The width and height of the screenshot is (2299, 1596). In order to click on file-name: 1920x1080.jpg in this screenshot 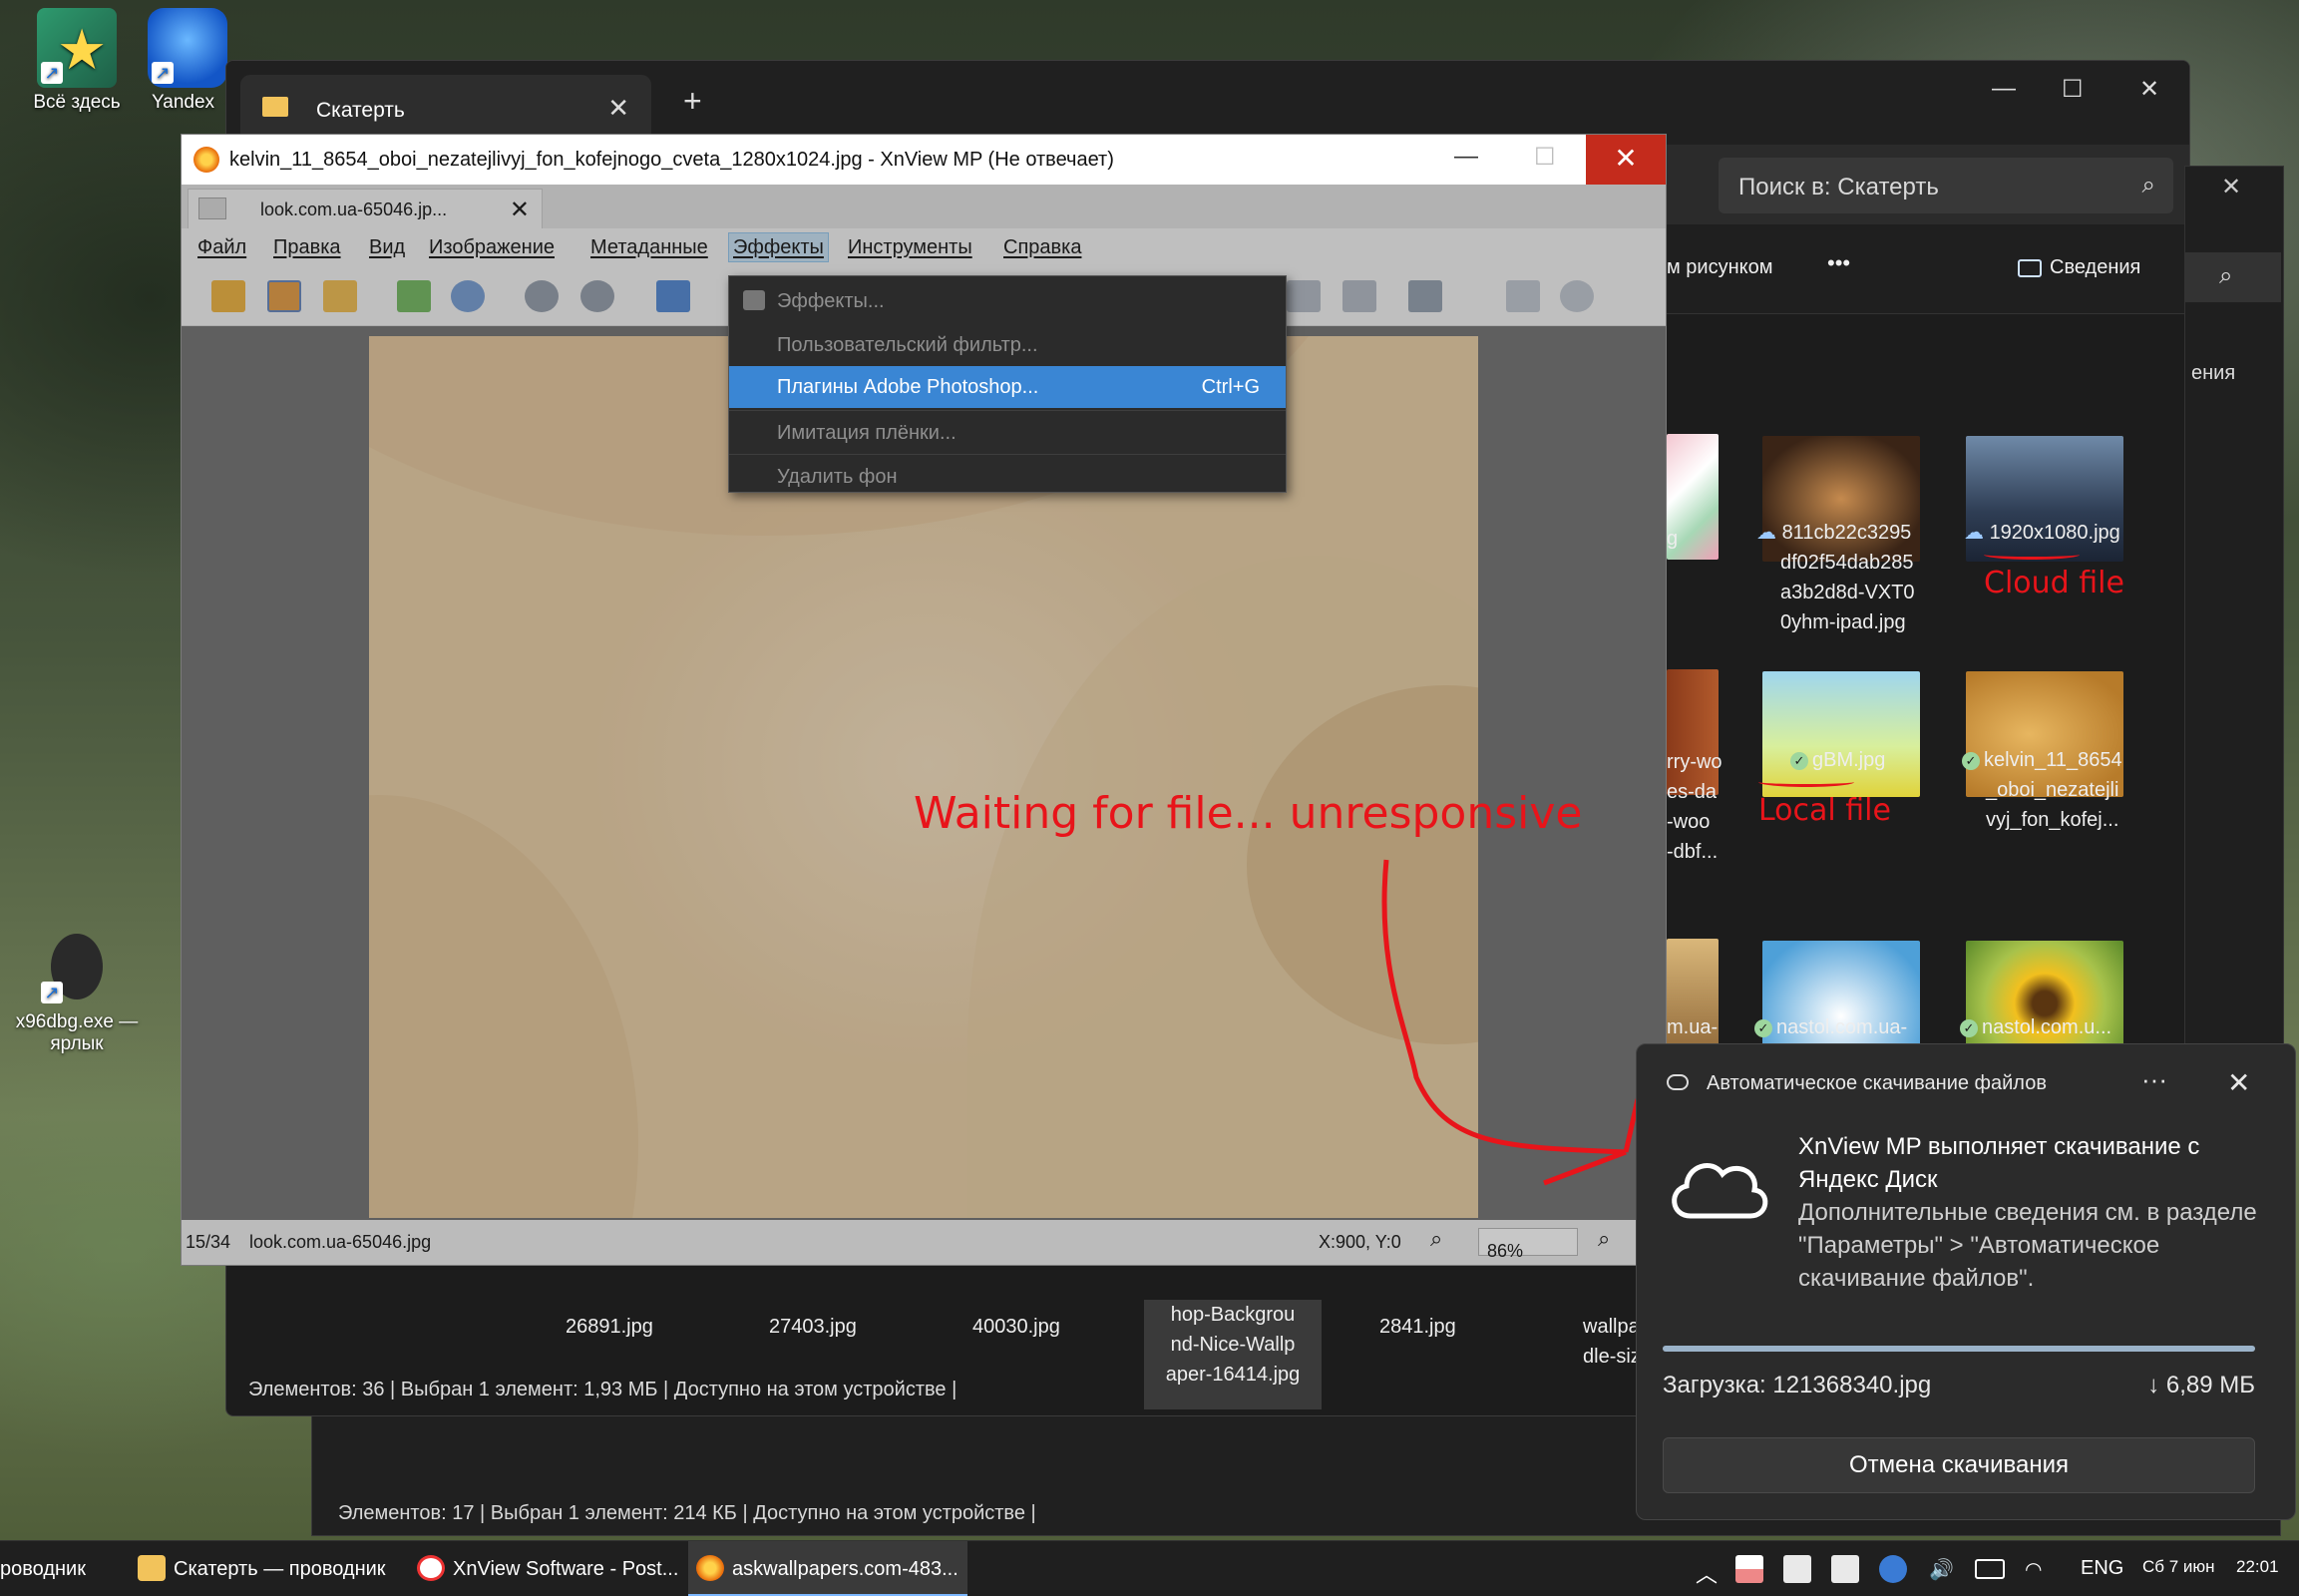, I will do `click(2054, 533)`.